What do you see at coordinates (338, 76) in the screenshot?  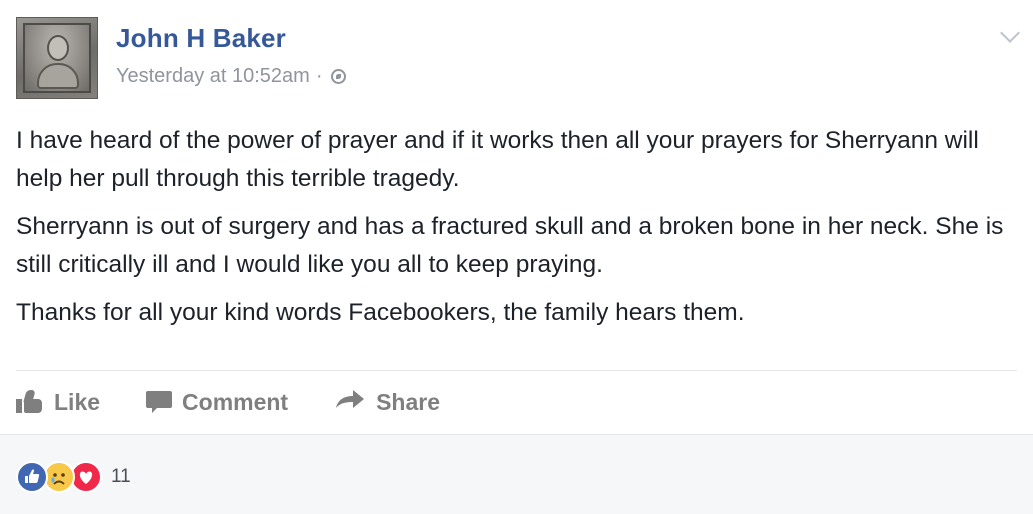 I see `globe-icon` at bounding box center [338, 76].